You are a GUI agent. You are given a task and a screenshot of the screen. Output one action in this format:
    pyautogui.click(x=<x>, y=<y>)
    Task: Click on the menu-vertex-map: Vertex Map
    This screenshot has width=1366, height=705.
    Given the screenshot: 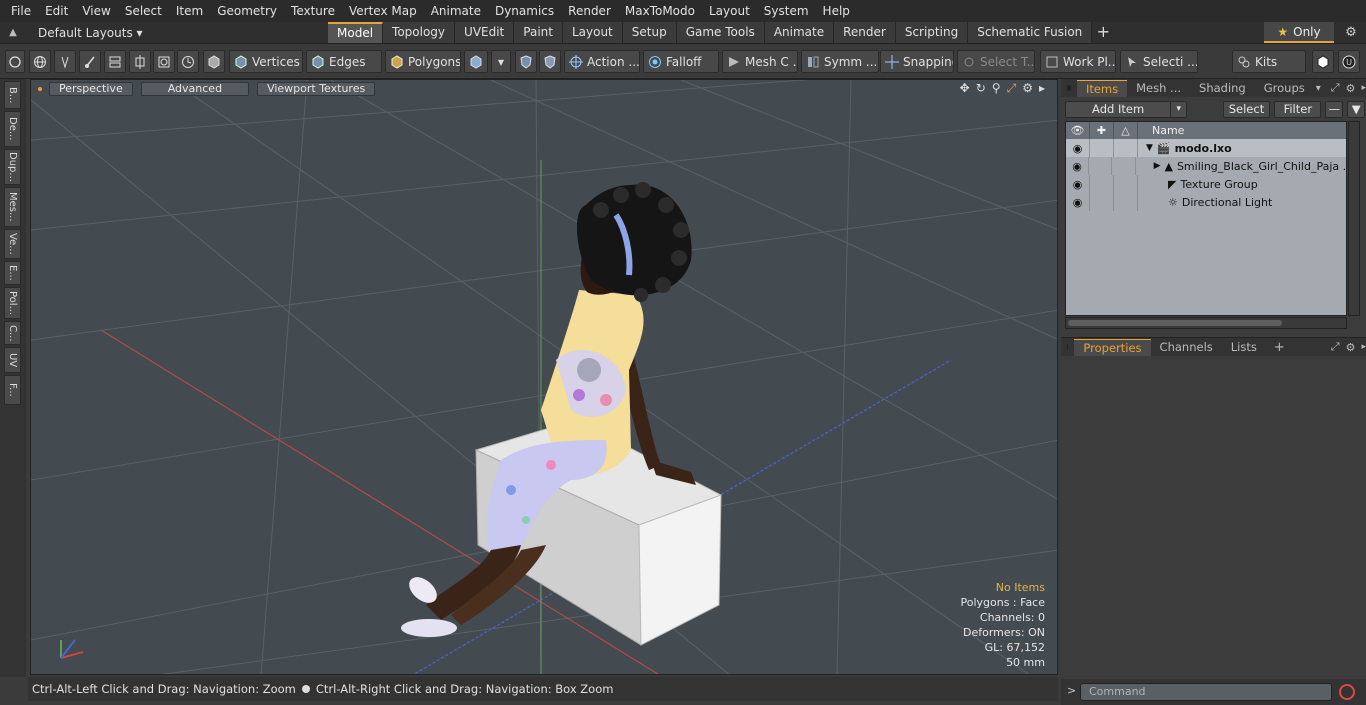 What is the action you would take?
    pyautogui.click(x=383, y=11)
    